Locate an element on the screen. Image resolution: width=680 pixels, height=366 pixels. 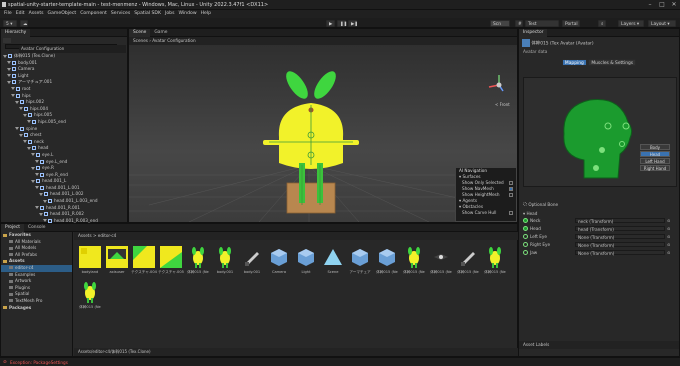
test-package-button: Test Package is located at coordinates (542, 26).